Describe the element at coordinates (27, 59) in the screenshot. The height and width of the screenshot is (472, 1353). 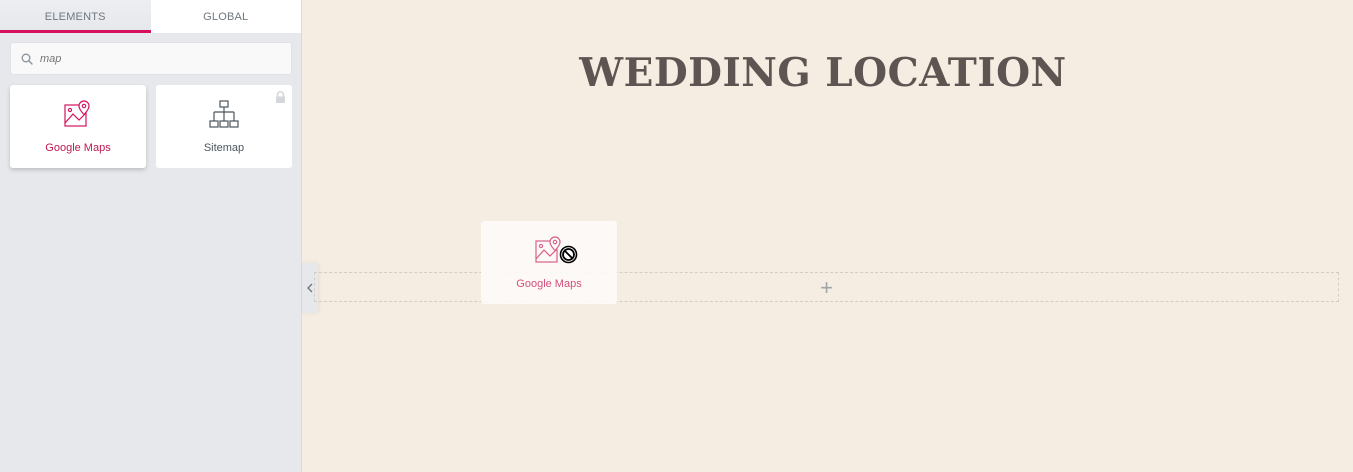
I see `search-icon` at that location.